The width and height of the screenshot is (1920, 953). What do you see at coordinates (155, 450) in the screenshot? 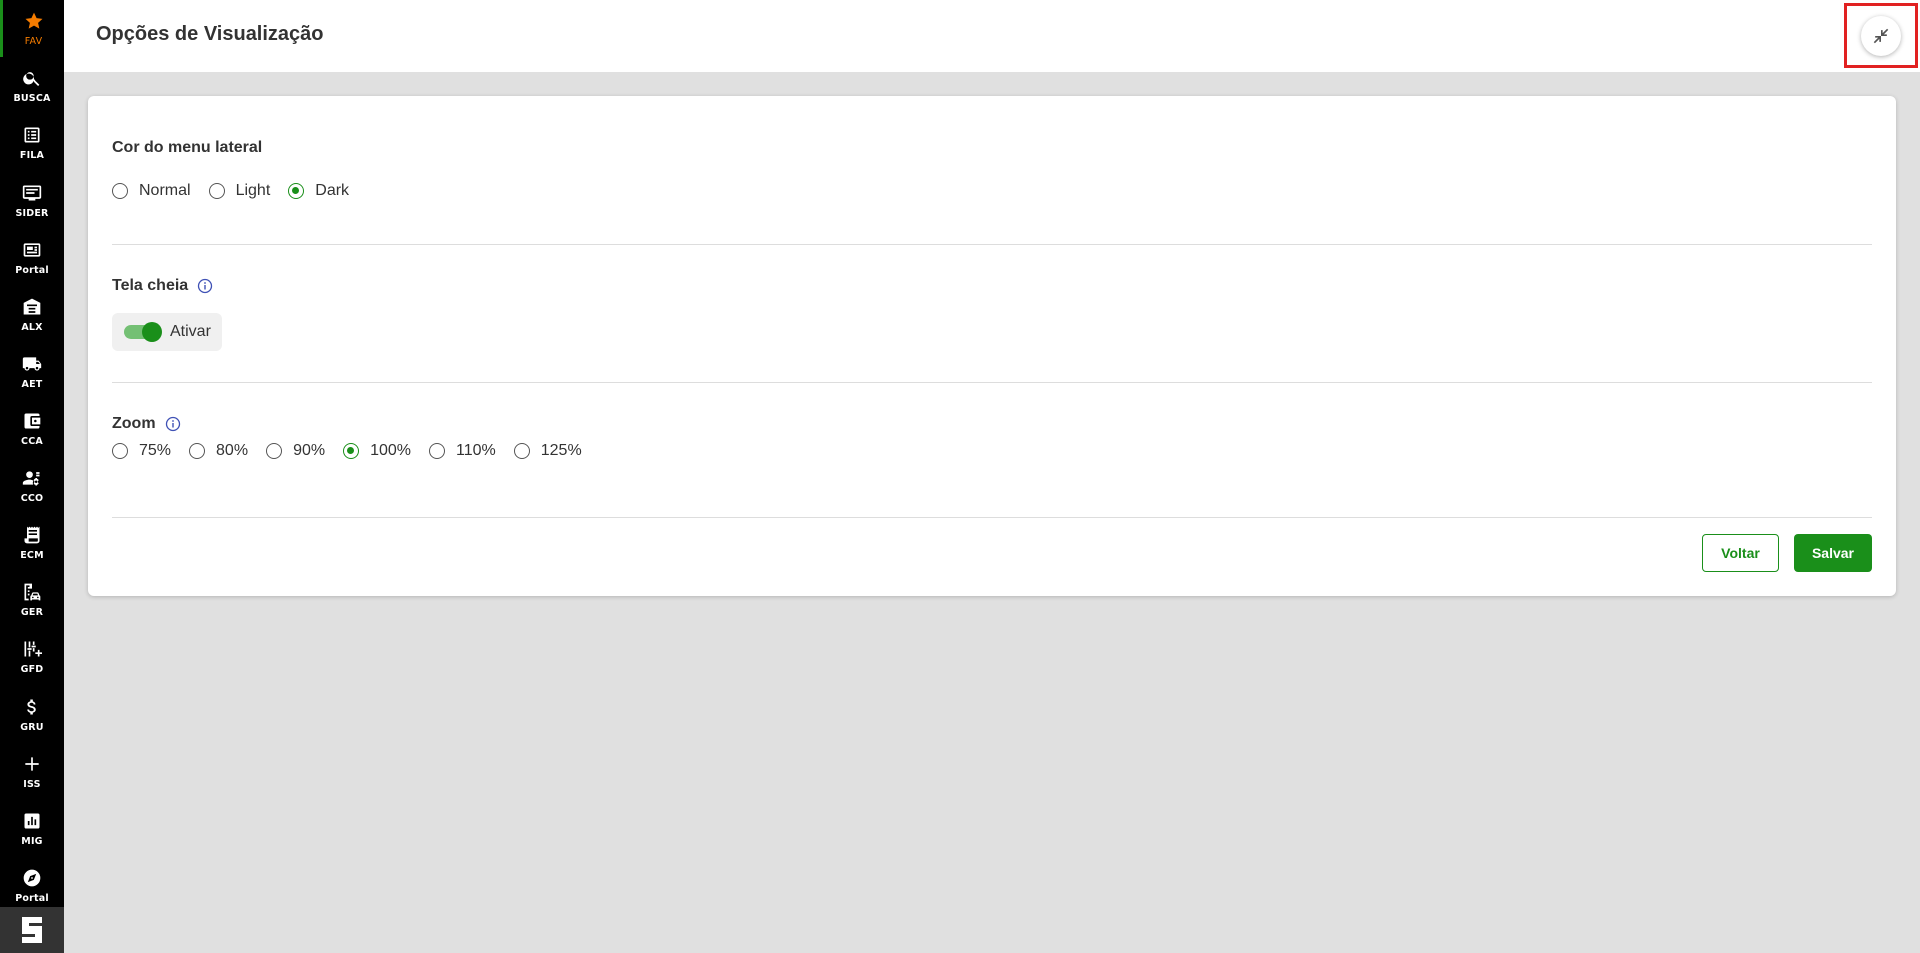
I see `radio-label: 75%` at bounding box center [155, 450].